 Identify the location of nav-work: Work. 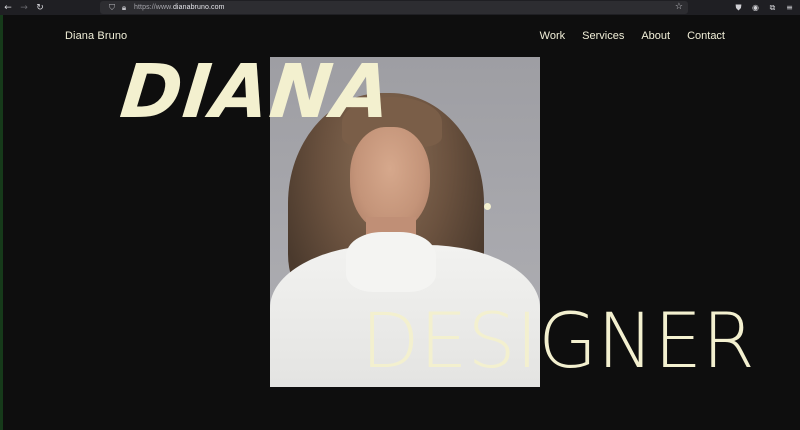
(552, 36).